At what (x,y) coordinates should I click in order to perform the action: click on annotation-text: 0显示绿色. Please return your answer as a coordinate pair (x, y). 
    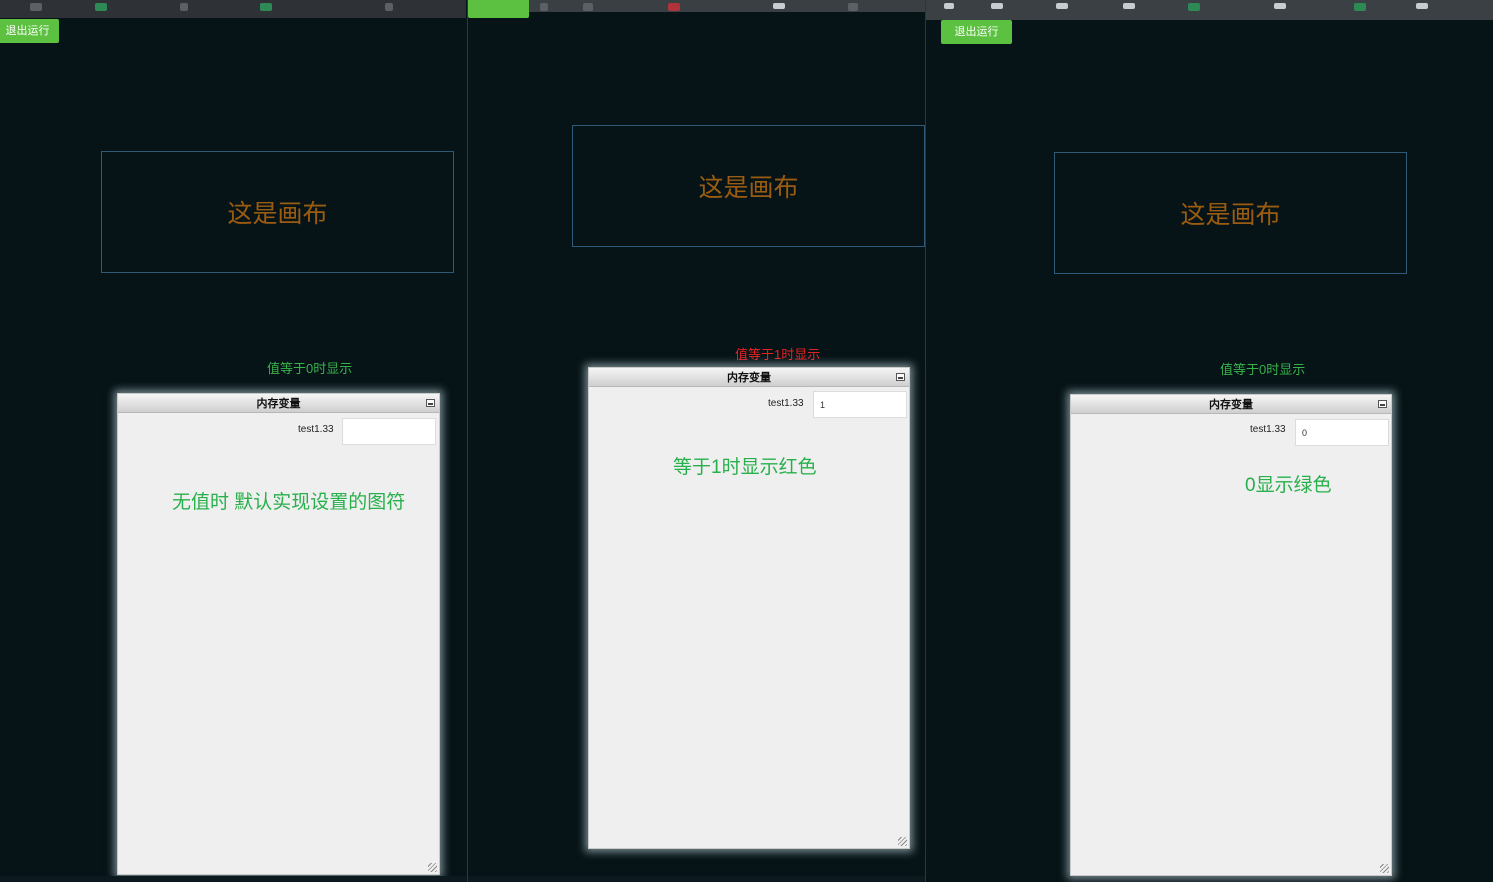
    Looking at the image, I should click on (1288, 485).